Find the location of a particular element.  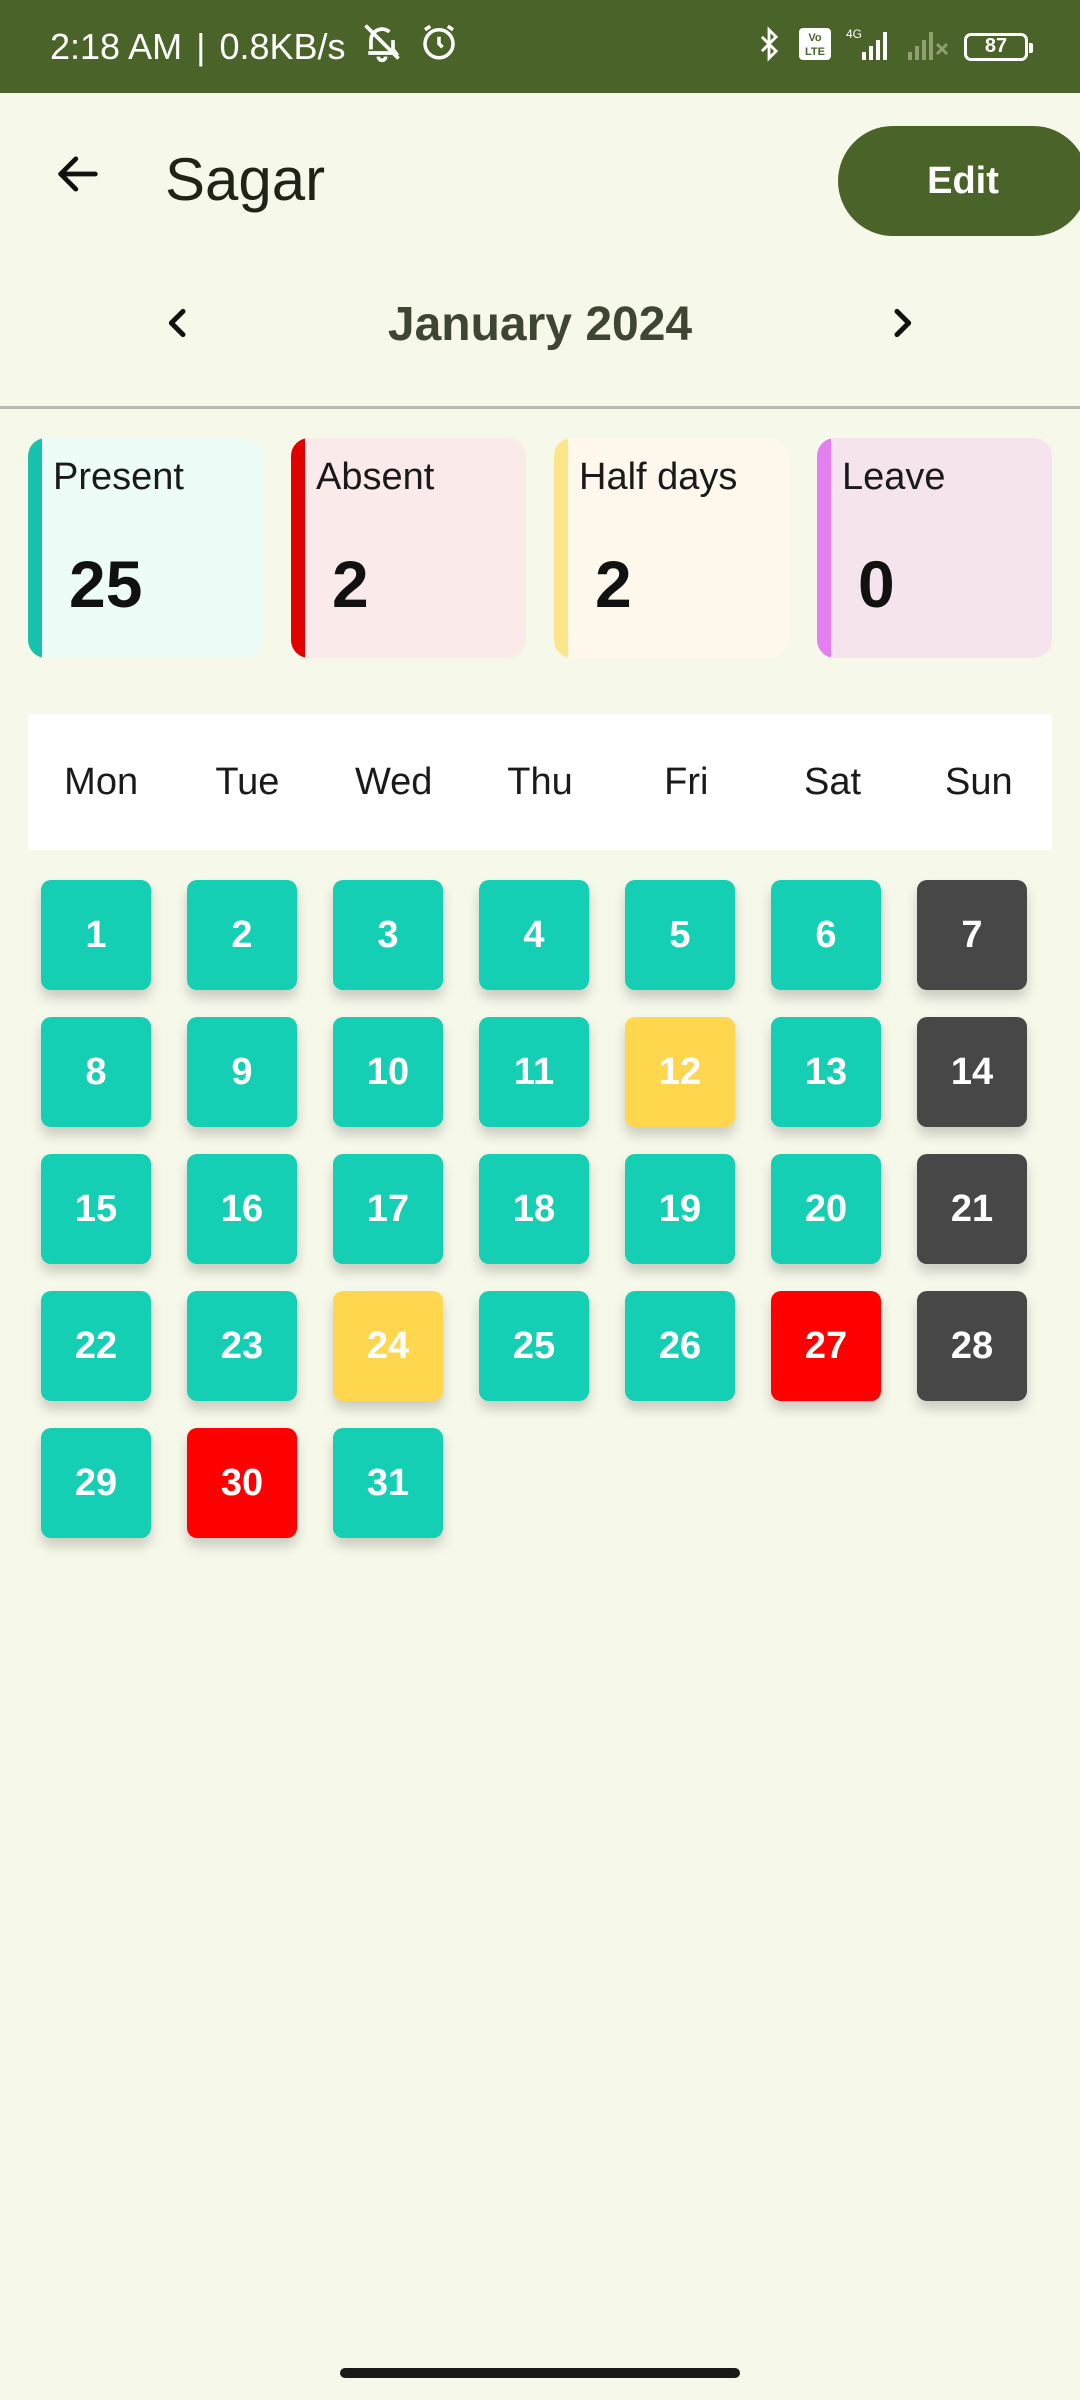

card-value: 25 is located at coordinates (106, 584).